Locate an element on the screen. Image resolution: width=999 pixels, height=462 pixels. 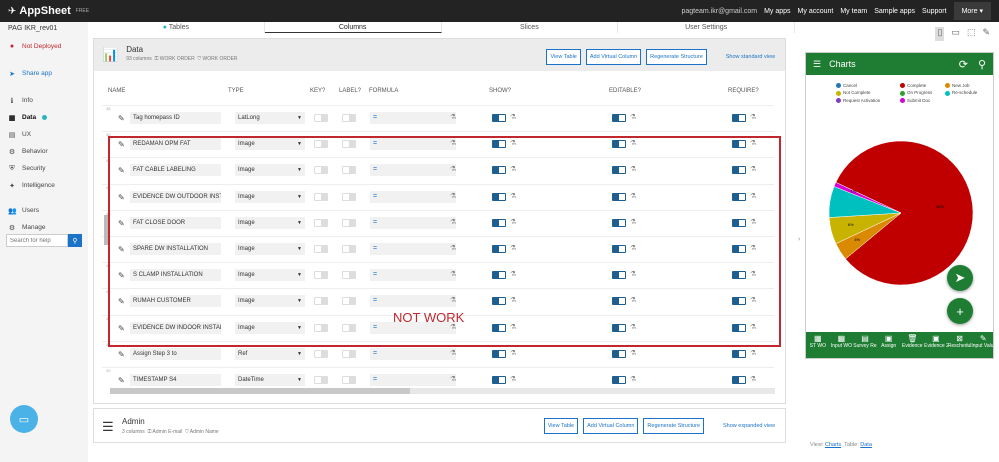
nav-item: ▣ Evidence 2 is located at coordinates (936, 345).